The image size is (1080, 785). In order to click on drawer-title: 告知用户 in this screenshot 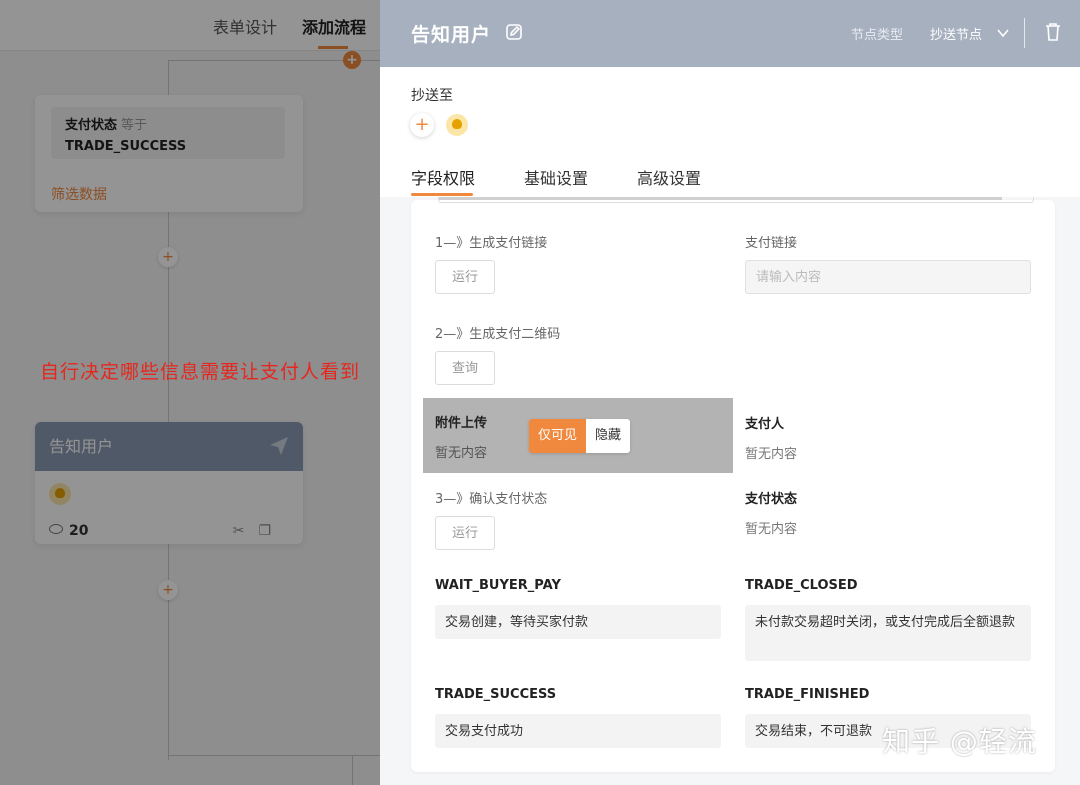, I will do `click(451, 35)`.